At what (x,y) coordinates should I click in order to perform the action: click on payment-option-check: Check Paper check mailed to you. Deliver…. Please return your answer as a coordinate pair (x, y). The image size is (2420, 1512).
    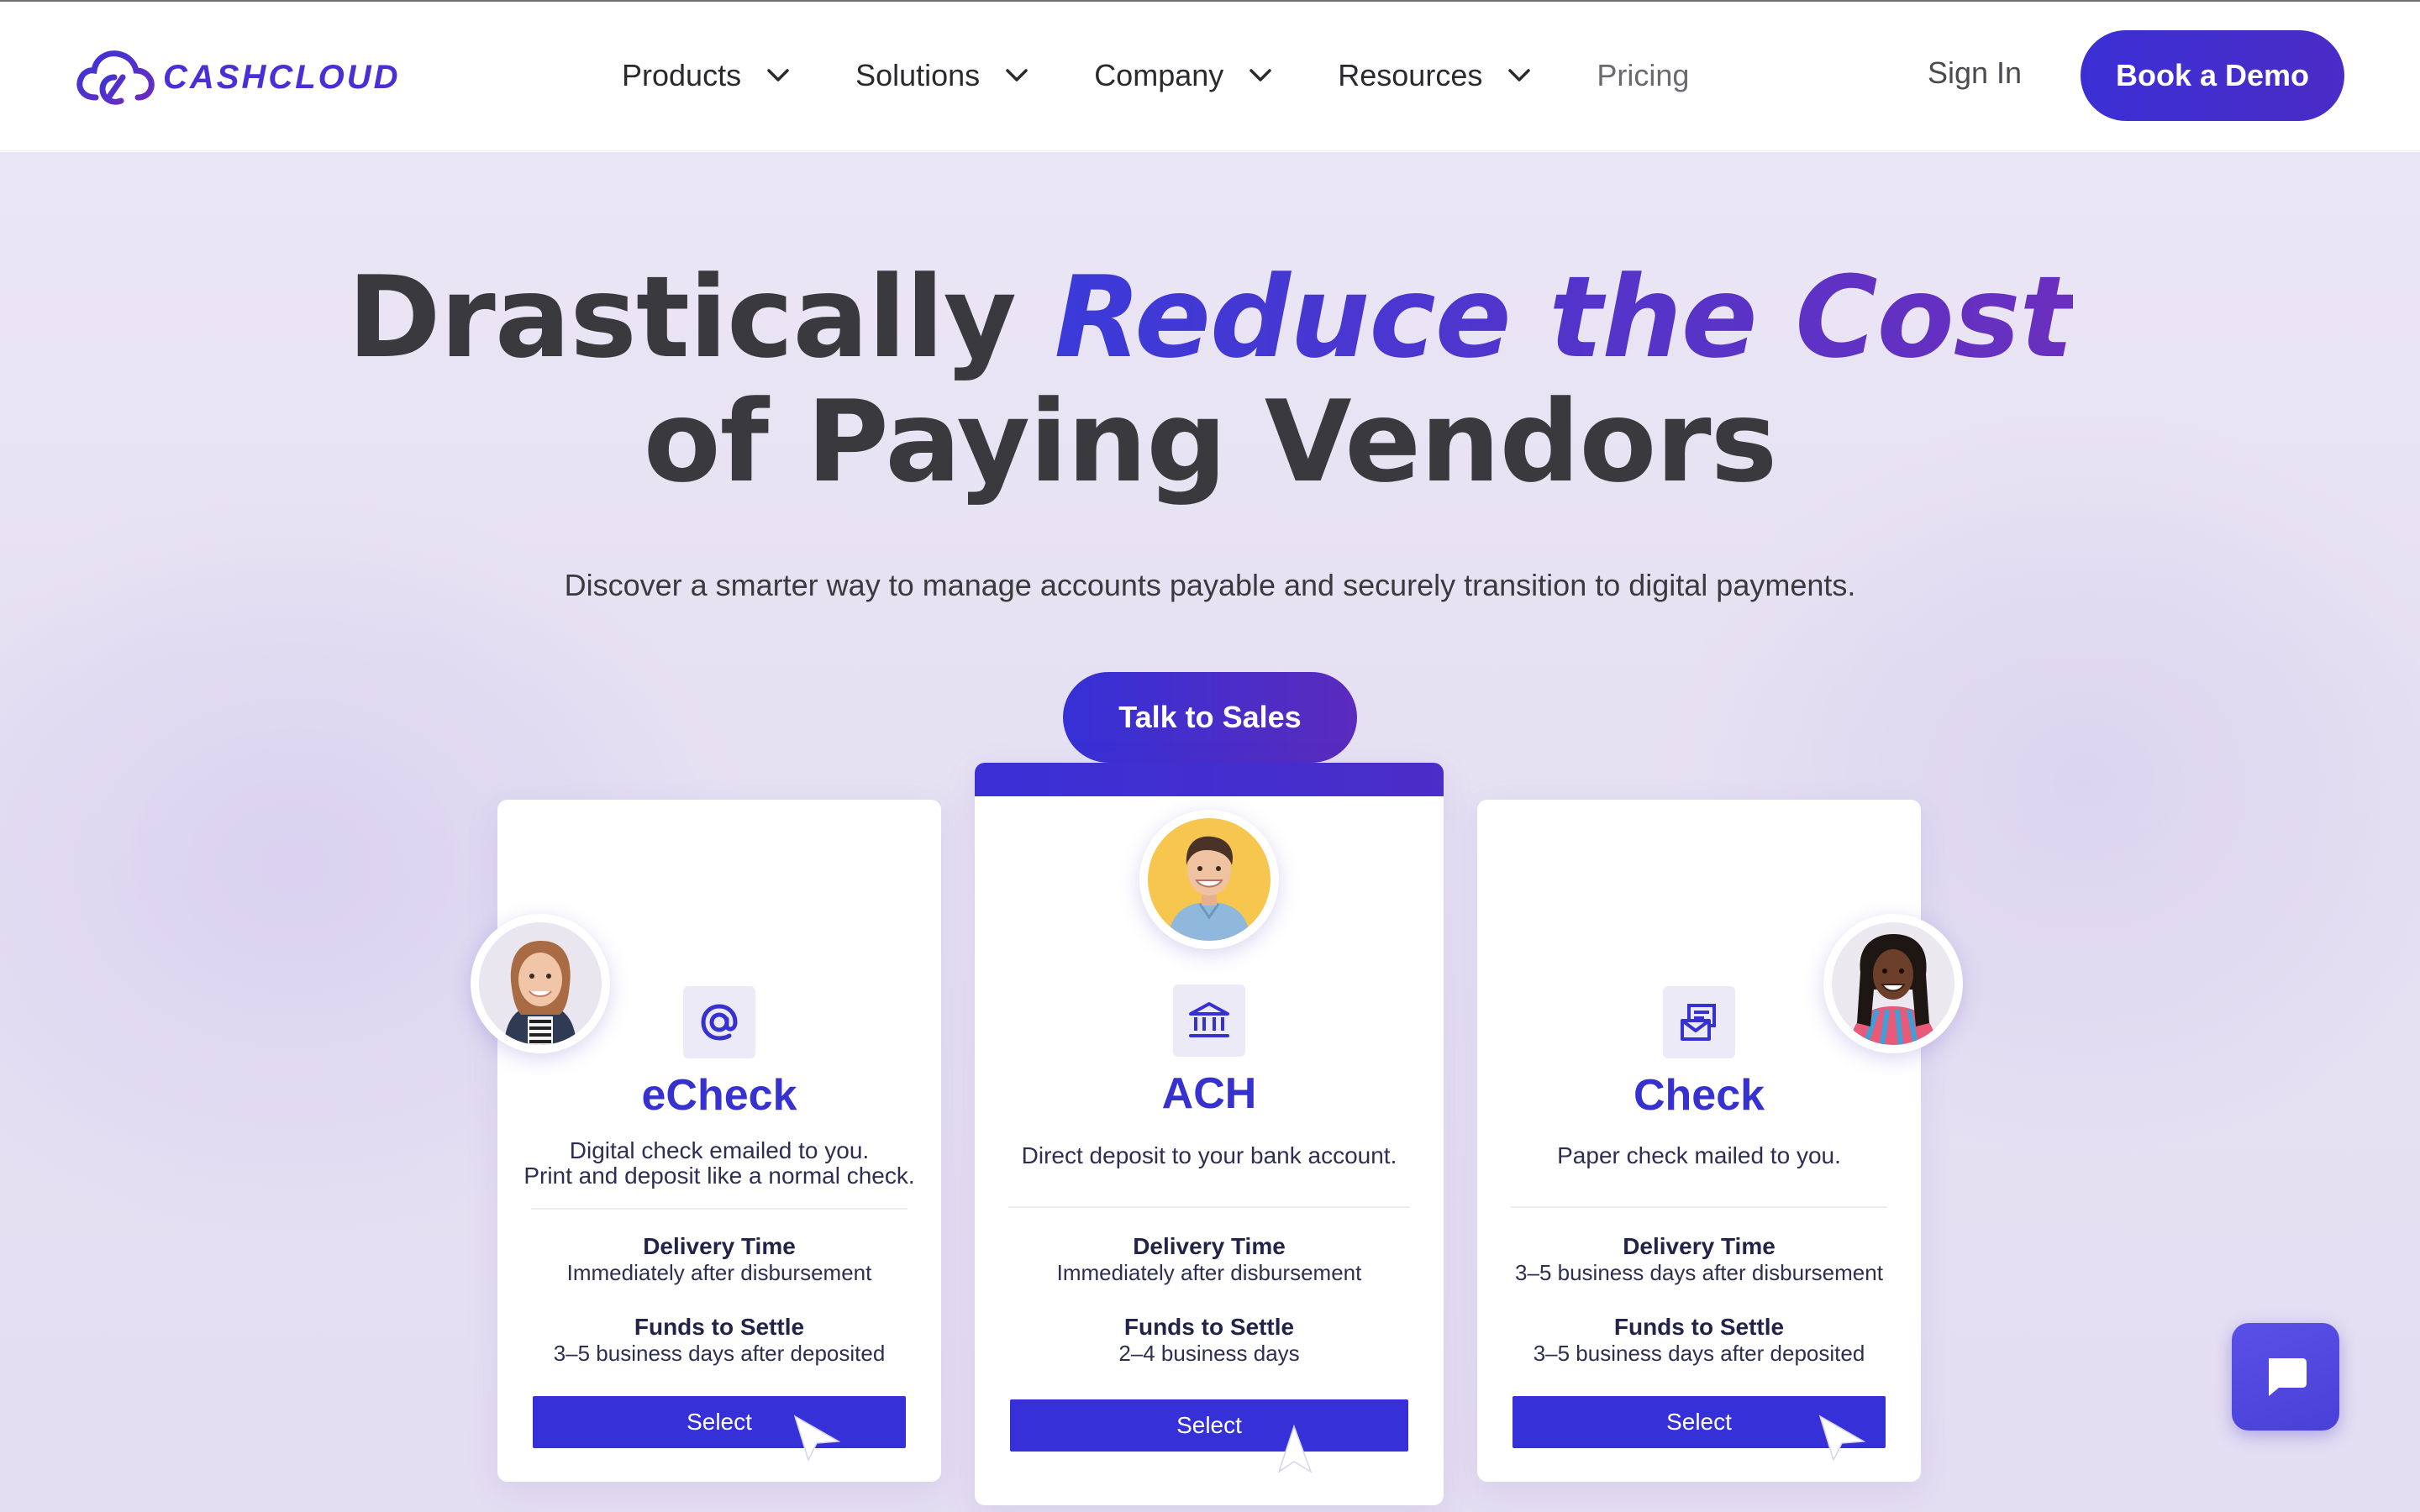
    Looking at the image, I should click on (1699, 1141).